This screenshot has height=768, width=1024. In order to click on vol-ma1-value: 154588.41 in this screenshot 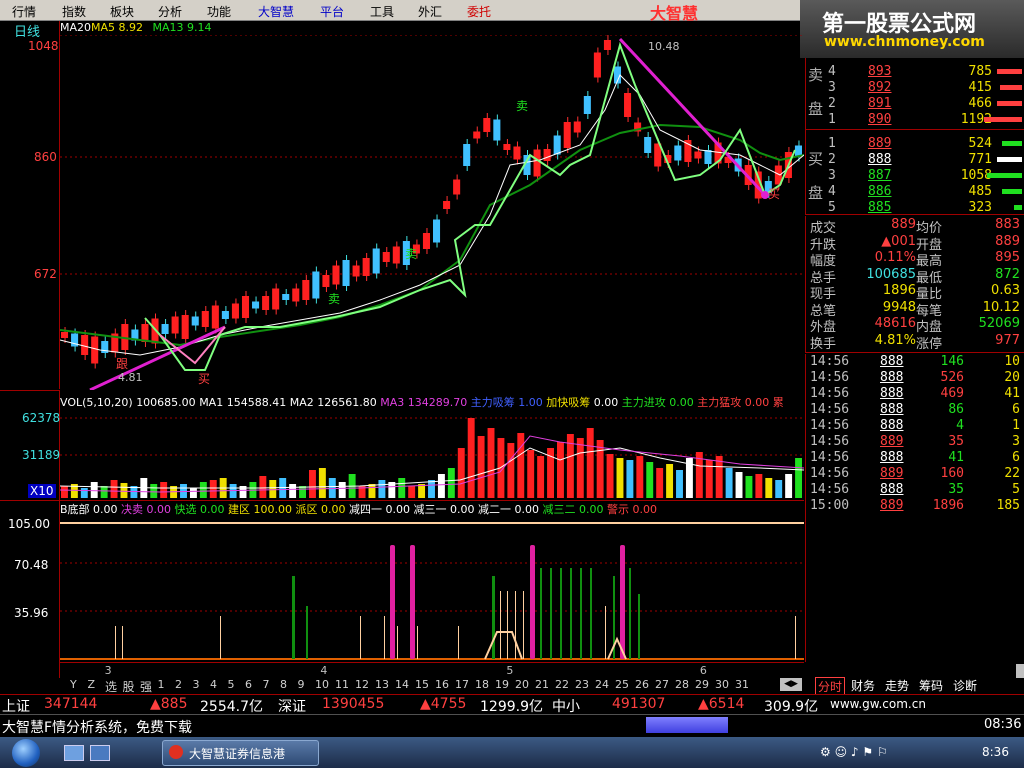, I will do `click(256, 402)`.